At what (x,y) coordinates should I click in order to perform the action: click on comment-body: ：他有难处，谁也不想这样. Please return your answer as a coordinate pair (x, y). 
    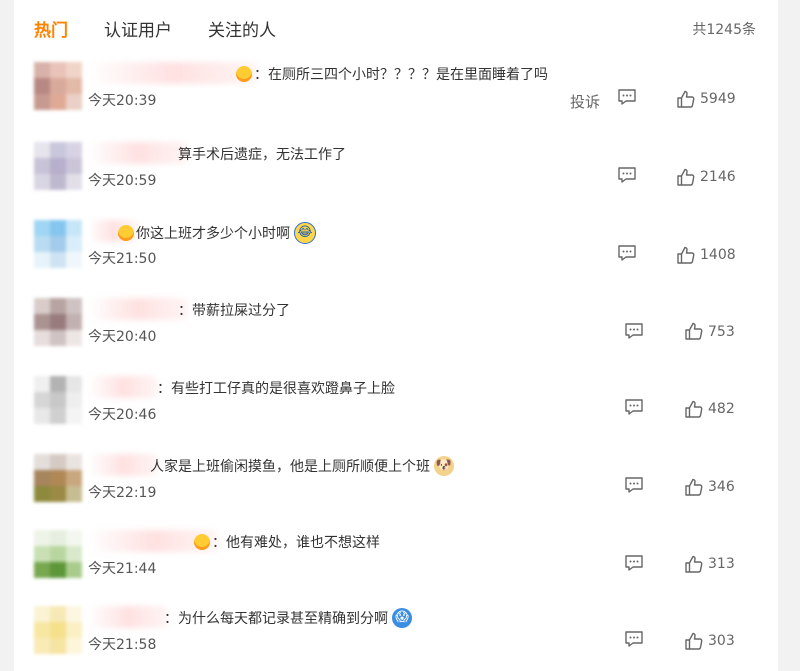
    Looking at the image, I should click on (296, 543).